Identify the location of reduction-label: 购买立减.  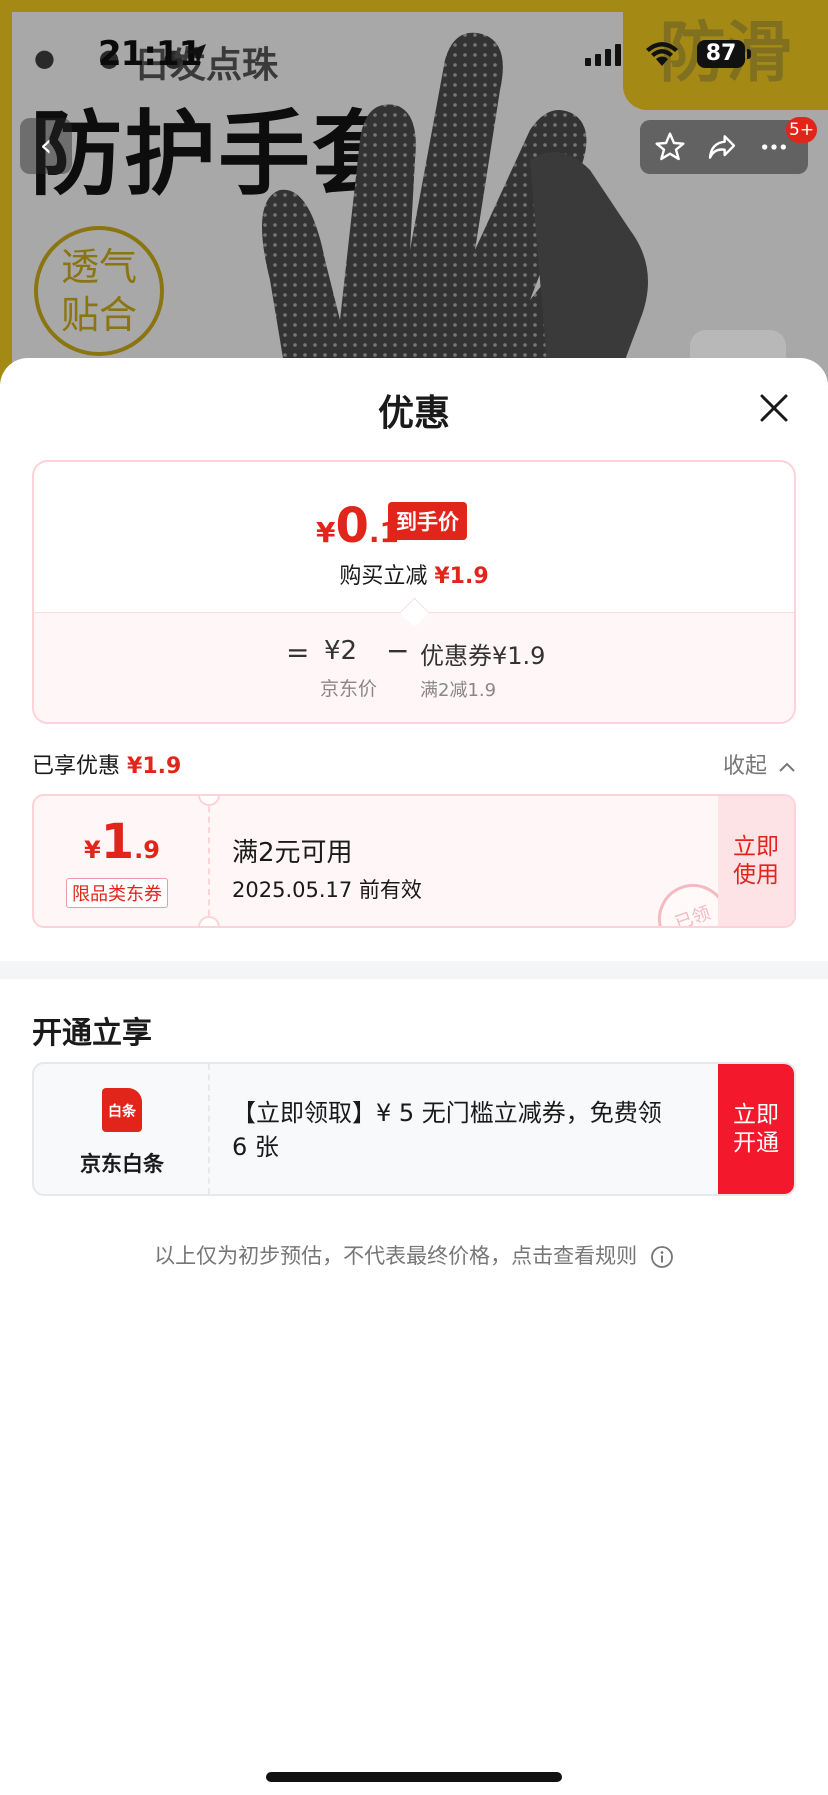
(383, 576).